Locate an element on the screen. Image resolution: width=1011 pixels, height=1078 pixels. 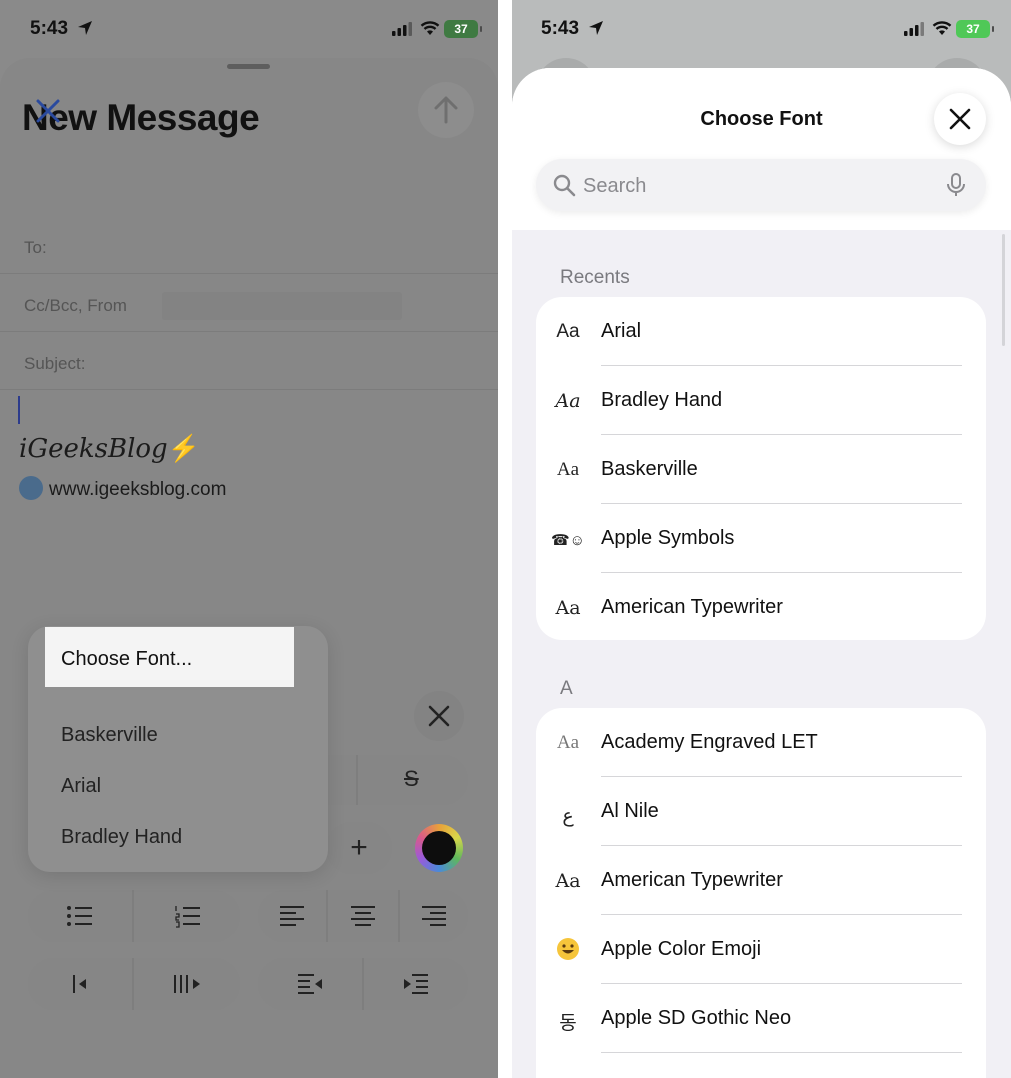
microphone-icon is located at coordinates (956, 185).